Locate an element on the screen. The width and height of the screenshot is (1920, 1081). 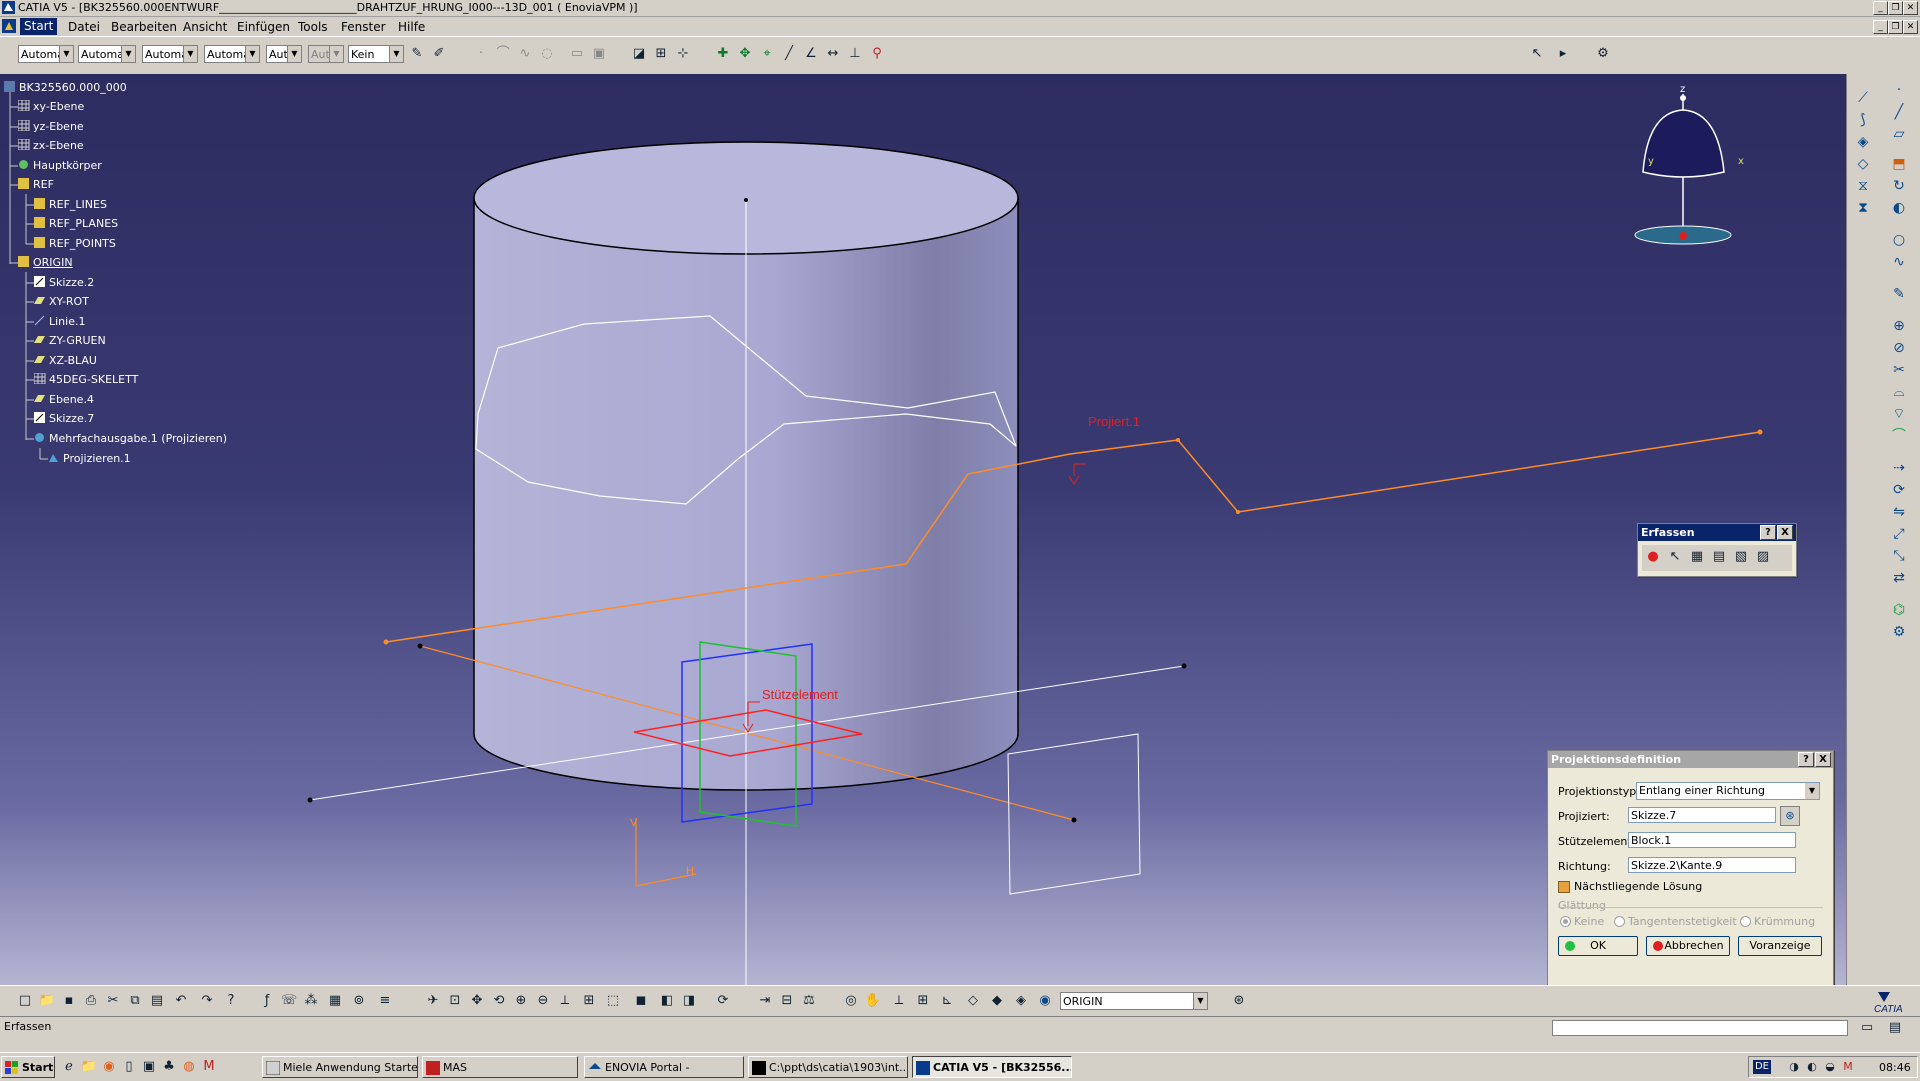
tree-item-projizieren-1: Projizieren.1 is located at coordinates (89, 459).